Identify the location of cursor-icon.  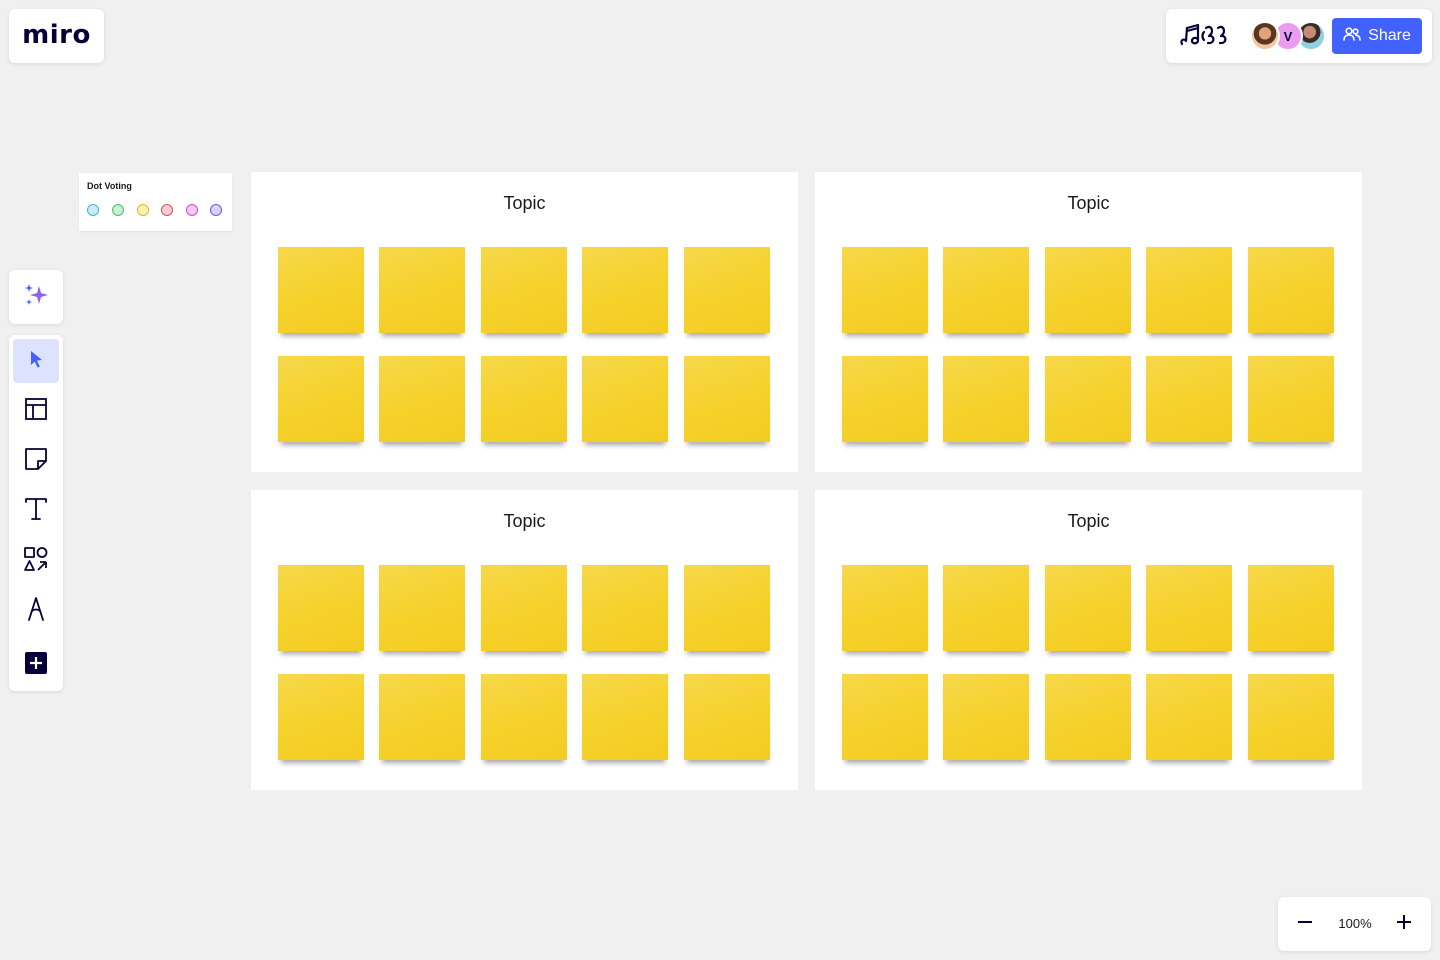
(36, 361).